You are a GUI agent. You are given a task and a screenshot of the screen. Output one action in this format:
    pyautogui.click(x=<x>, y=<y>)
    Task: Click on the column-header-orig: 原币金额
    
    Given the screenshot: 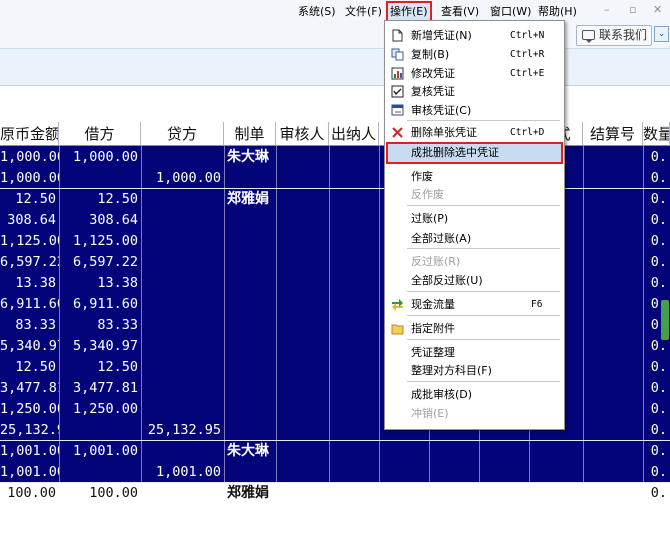 What is the action you would take?
    pyautogui.click(x=29, y=134)
    